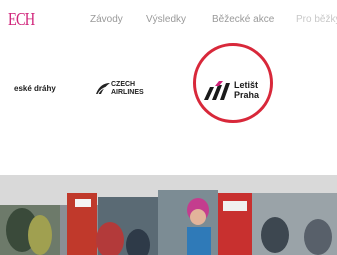 The height and width of the screenshot is (255, 337). I want to click on ceske-drahy-name: eské dráhy, so click(35, 88).